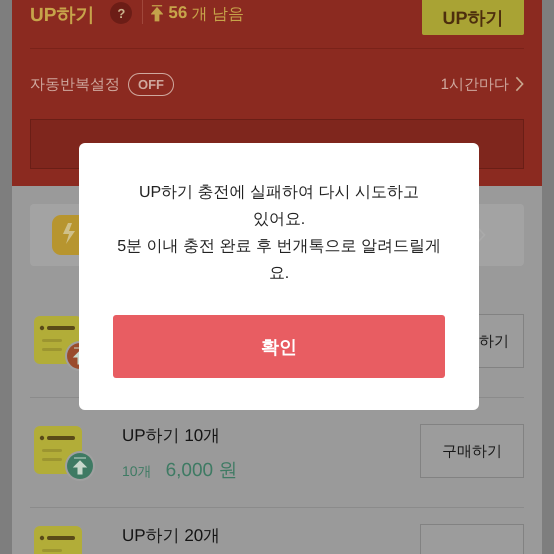  Describe the element at coordinates (279, 206) in the screenshot. I see `dialog-message: UP하기 충전에 실패하여 다시 시도하고 있어요.` at that location.